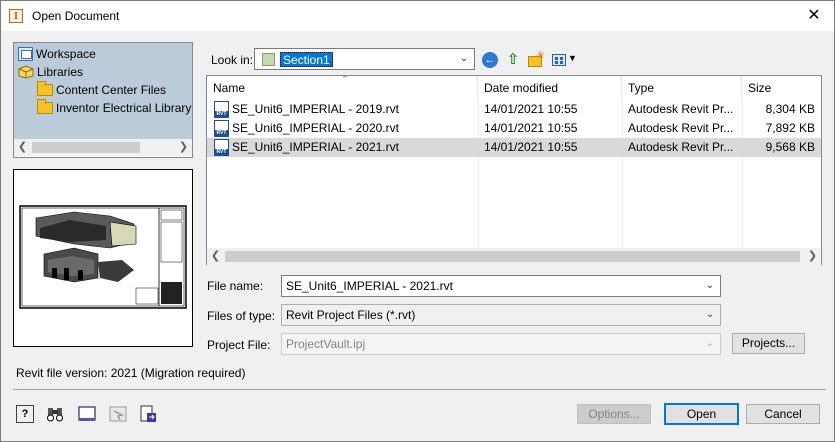 This screenshot has width=835, height=442. Describe the element at coordinates (536, 59) in the screenshot. I see `new-folder-icon: ✳` at that location.